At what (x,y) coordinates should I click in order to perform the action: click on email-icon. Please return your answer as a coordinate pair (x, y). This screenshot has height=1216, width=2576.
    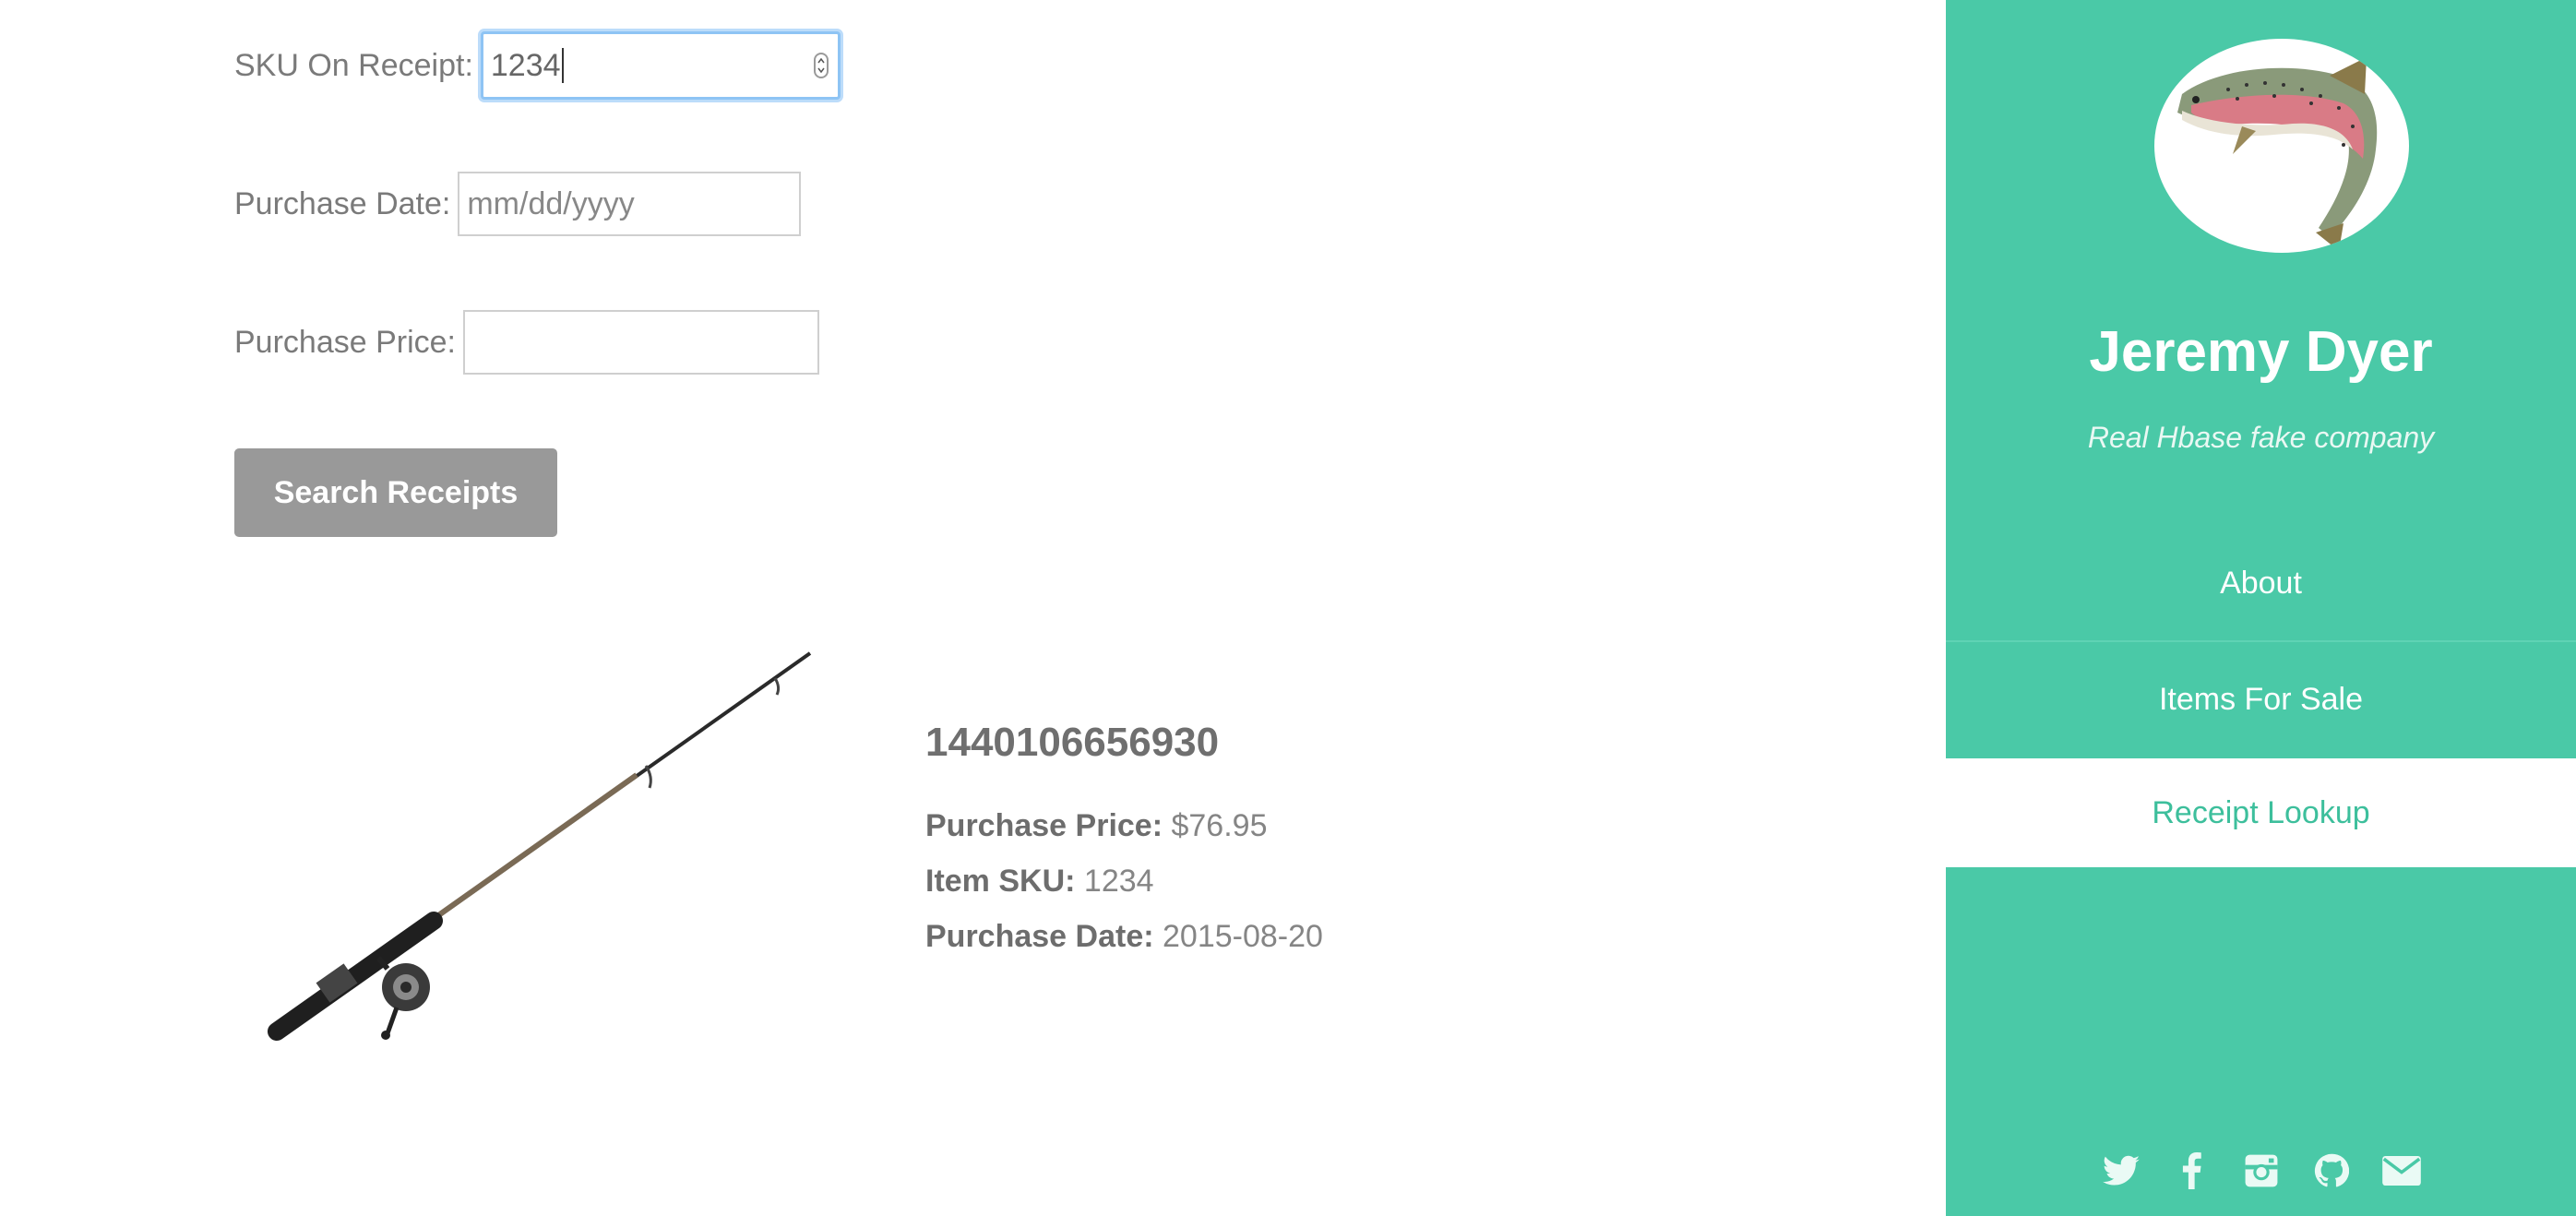
    Looking at the image, I should click on (2401, 1170).